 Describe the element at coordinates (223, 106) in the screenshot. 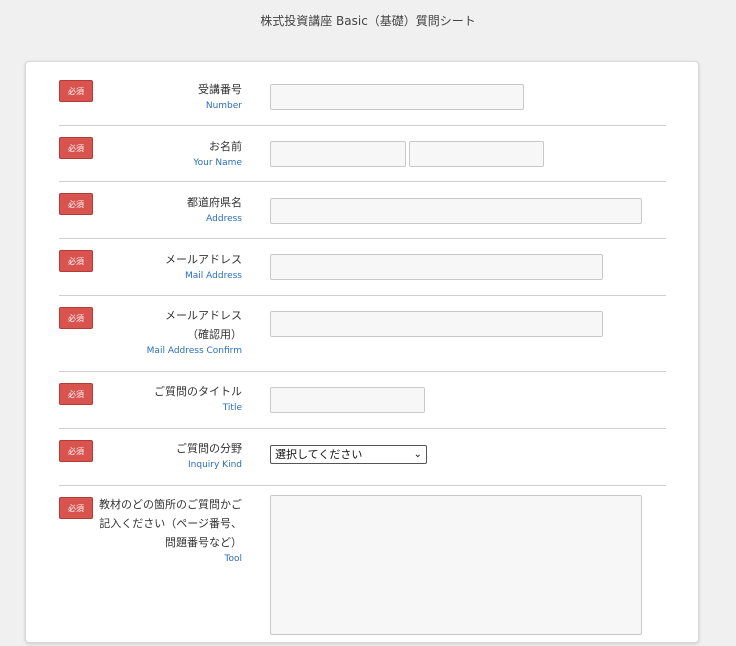

I see `number-sublabel: Number` at that location.